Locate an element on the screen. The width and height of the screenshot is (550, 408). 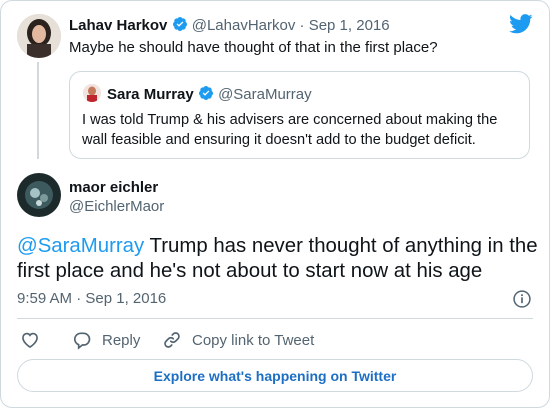
reply-label: Reply is located at coordinates (121, 340).